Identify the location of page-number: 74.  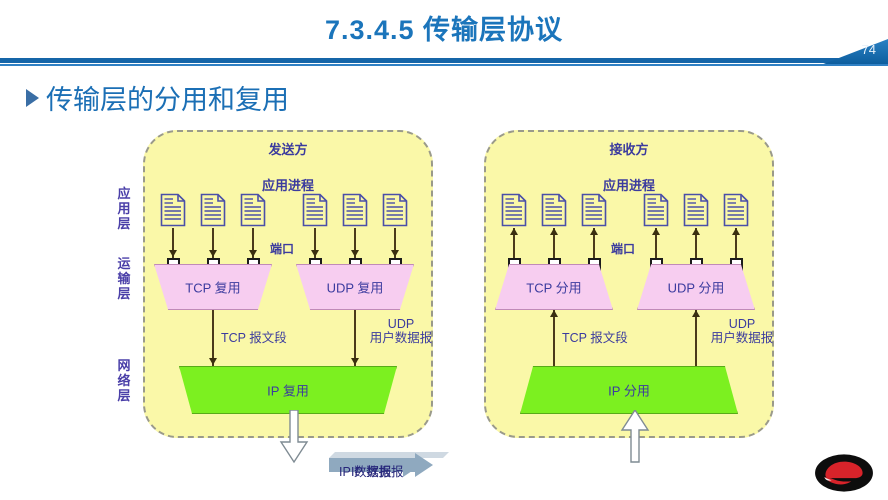
(868, 49).